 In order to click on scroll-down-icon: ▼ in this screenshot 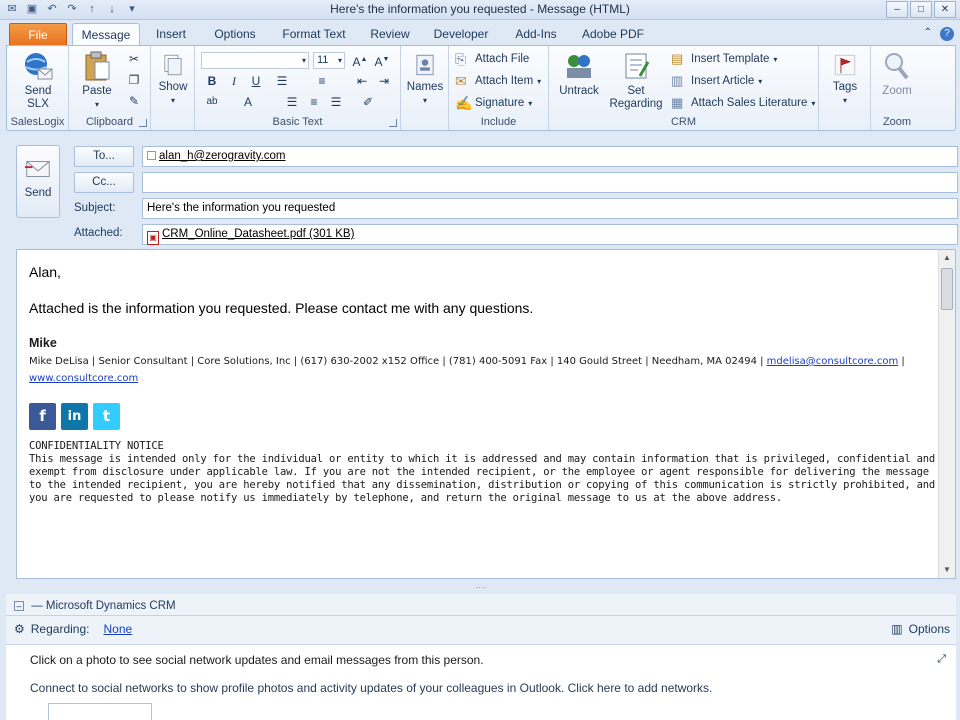, I will do `click(947, 570)`.